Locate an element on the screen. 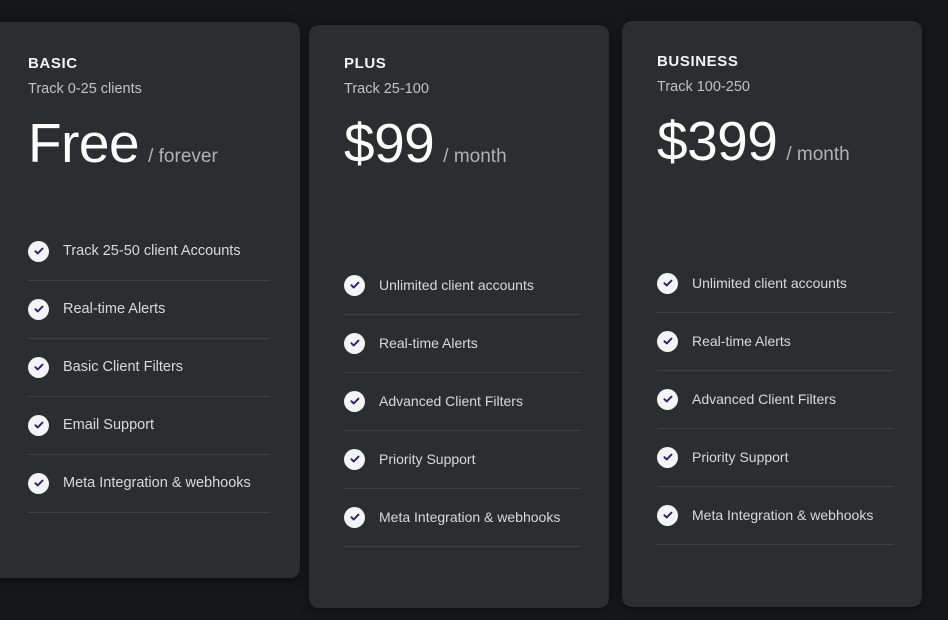  plan-price-amount-plus: $99 is located at coordinates (389, 142).